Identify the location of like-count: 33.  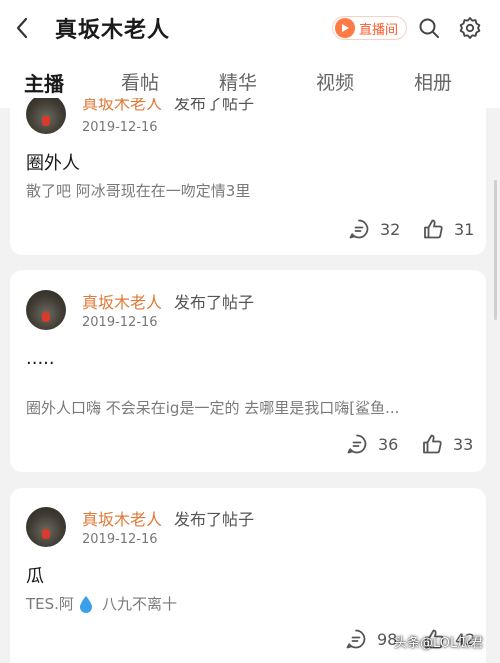
(463, 444).